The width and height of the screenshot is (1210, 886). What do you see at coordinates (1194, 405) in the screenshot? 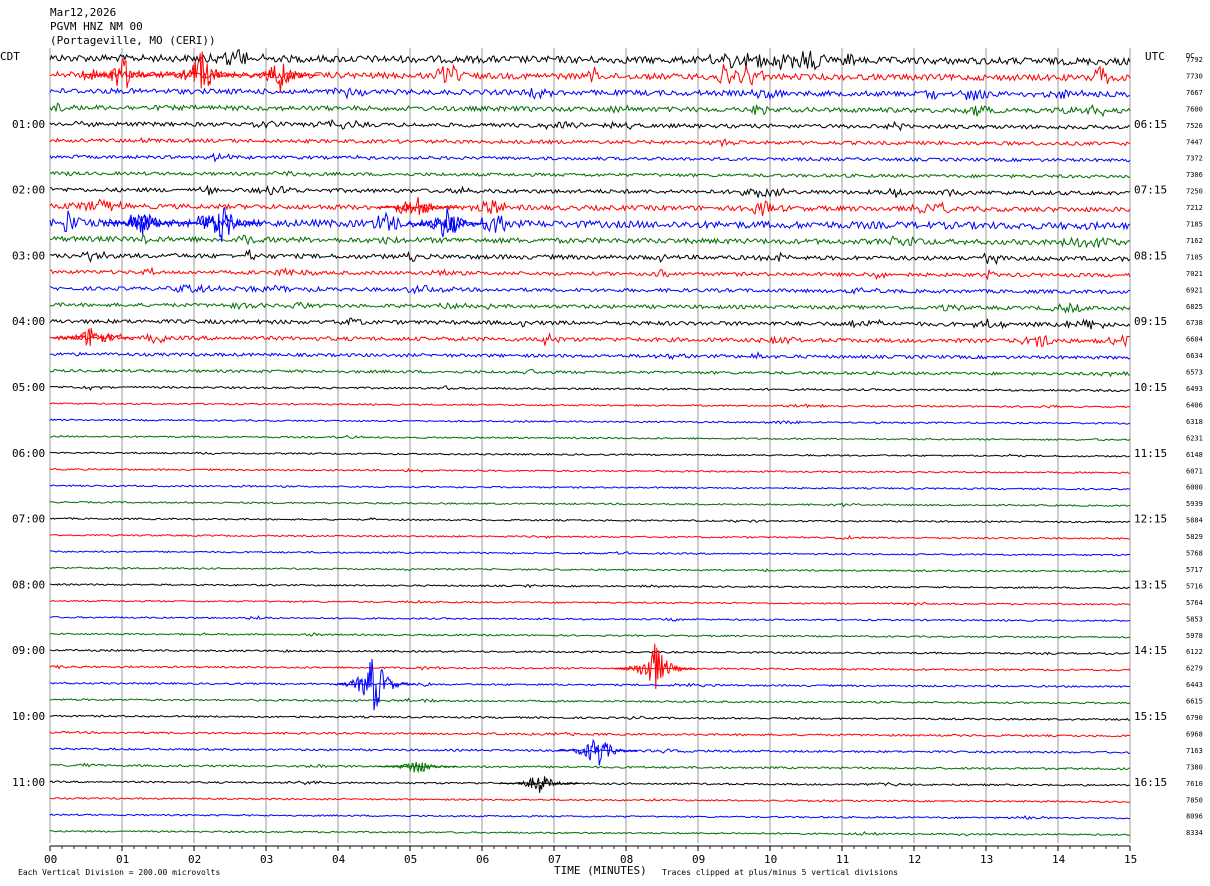
I see `dc-value: 6406` at bounding box center [1194, 405].